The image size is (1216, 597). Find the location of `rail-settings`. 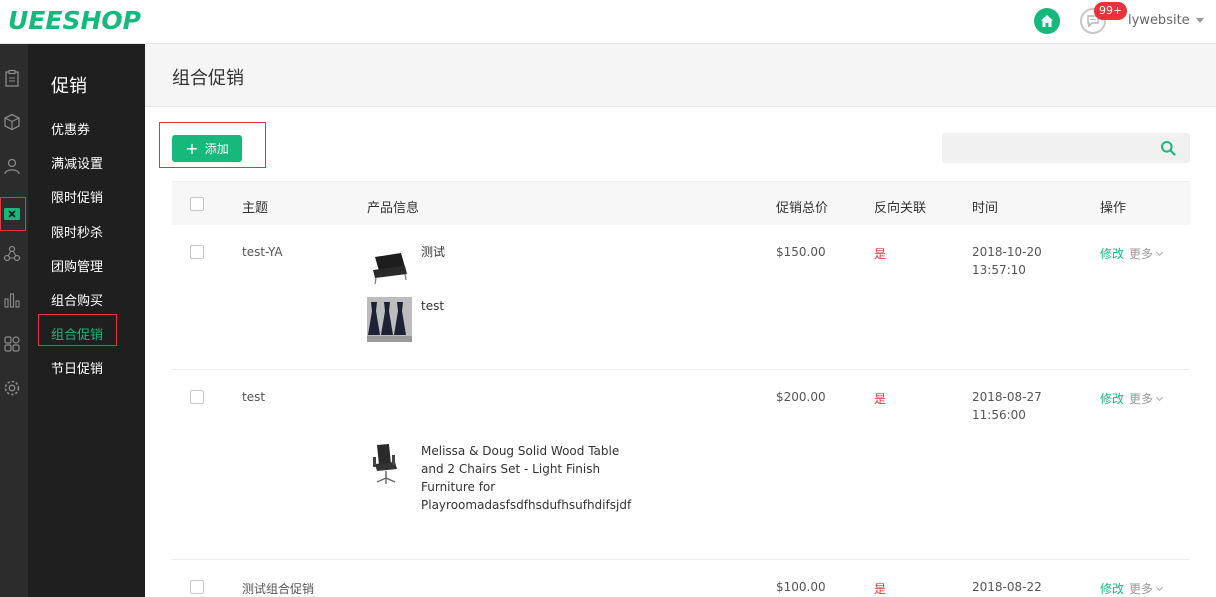

rail-settings is located at coordinates (12, 388).